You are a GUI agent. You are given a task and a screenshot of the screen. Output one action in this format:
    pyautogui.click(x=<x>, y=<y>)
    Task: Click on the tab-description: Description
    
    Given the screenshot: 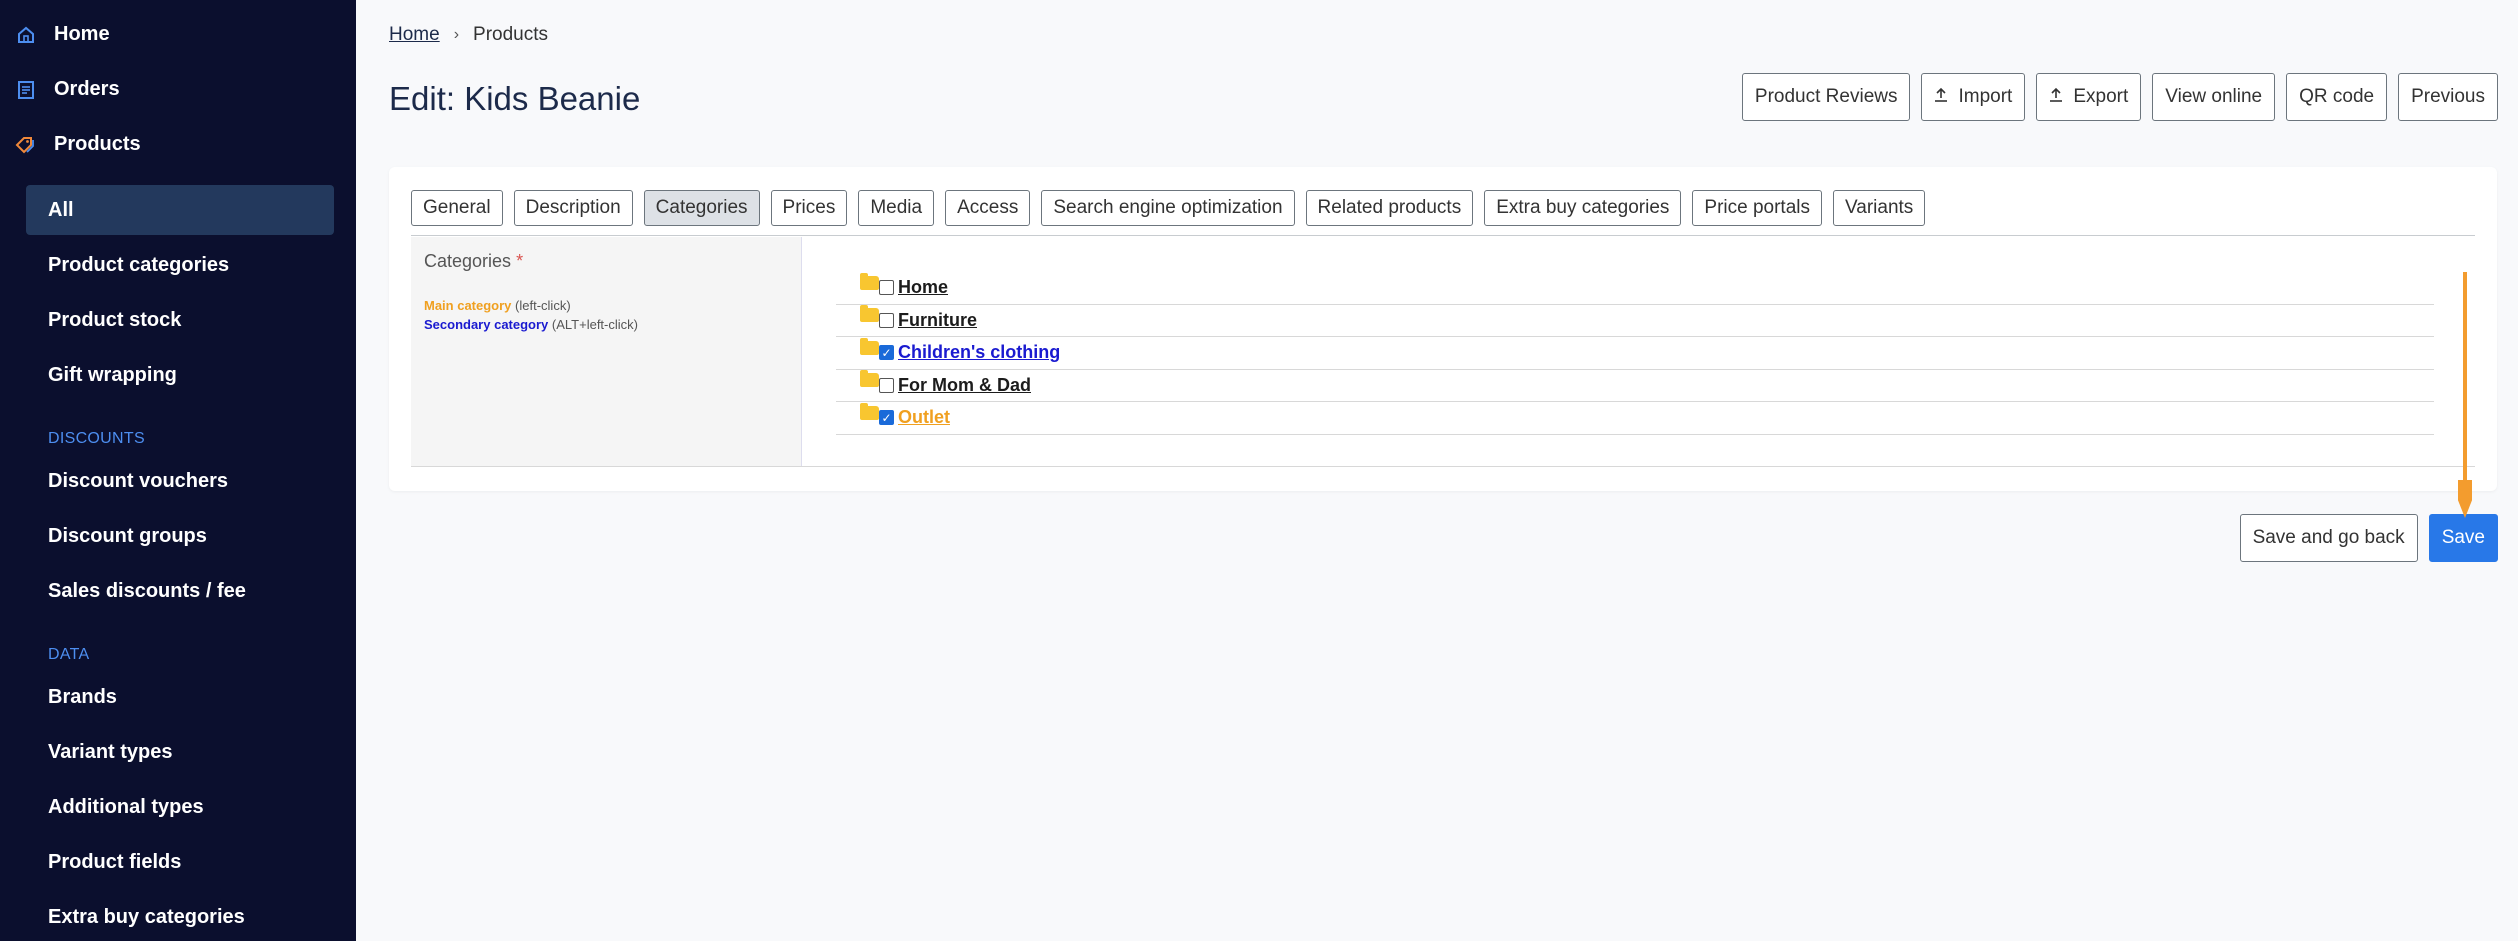 What is the action you would take?
    pyautogui.click(x=573, y=208)
    